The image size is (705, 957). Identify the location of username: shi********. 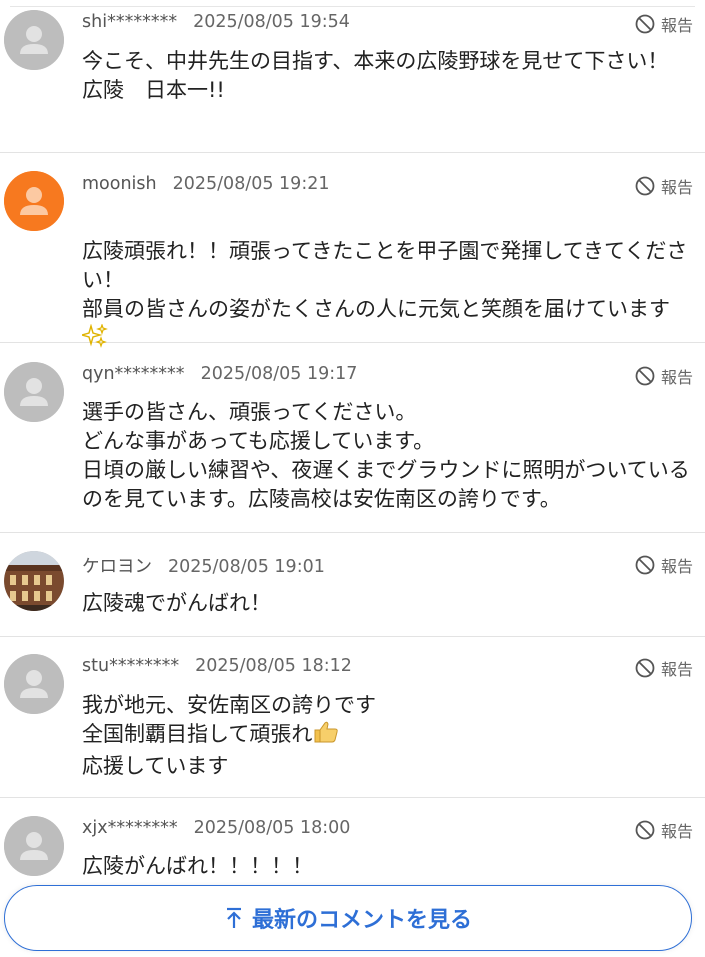
(129, 22).